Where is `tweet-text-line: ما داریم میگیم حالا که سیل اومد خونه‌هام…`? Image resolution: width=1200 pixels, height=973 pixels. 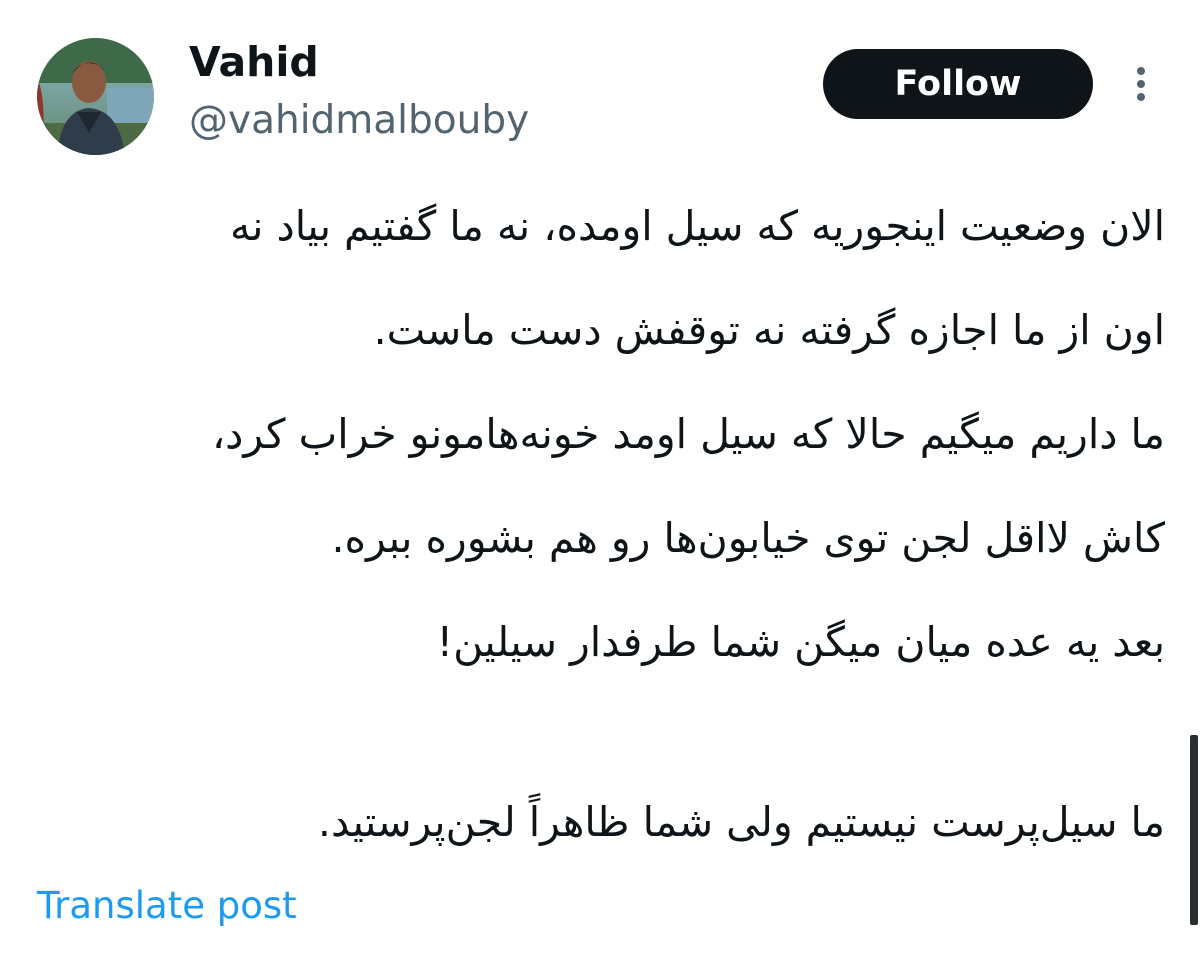 tweet-text-line: ما داریم میگیم حالا که سیل اومد خونه‌هام… is located at coordinates (688, 434).